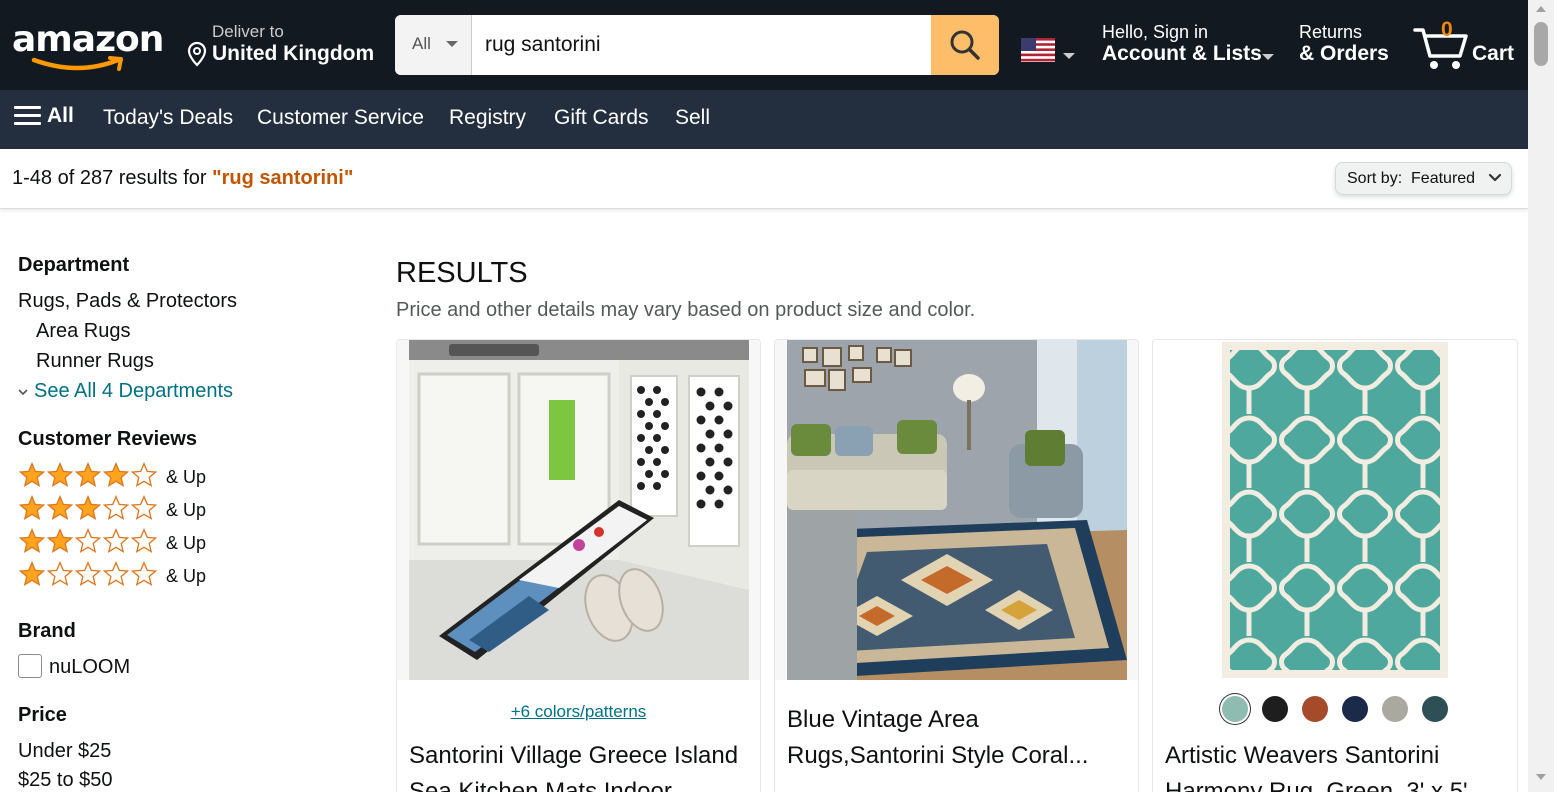 Image resolution: width=1554 pixels, height=792 pixels. What do you see at coordinates (1375, 178) in the screenshot?
I see `sort-label: Sort by:` at bounding box center [1375, 178].